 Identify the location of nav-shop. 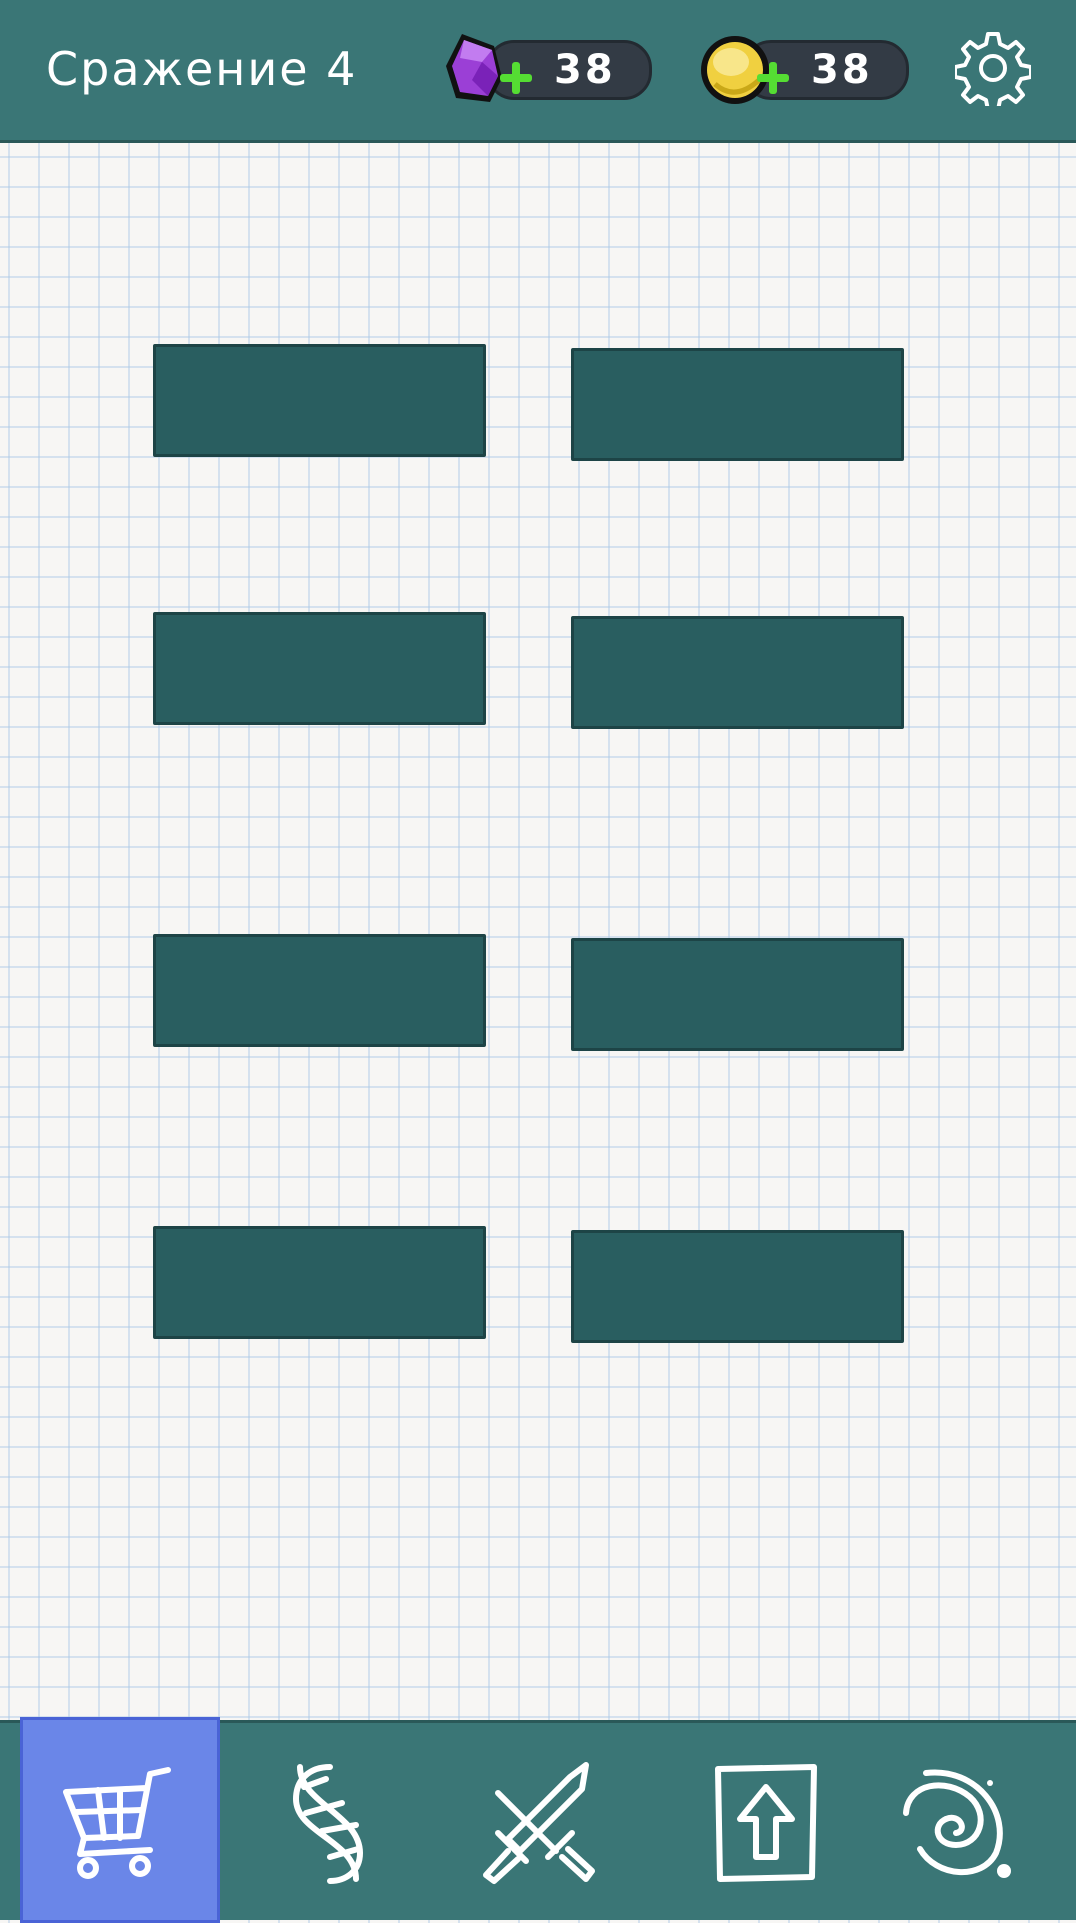
(120, 1820).